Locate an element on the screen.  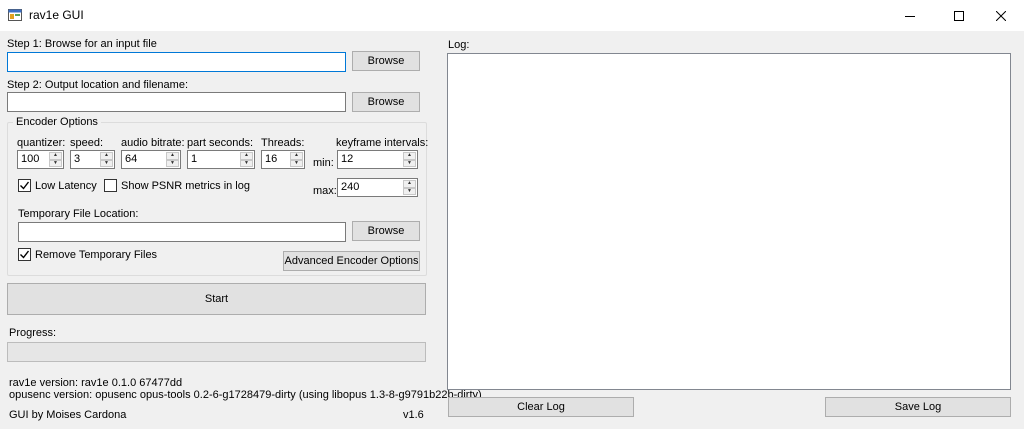
step2-label: Step 2: Output location and filename: is located at coordinates (98, 85).